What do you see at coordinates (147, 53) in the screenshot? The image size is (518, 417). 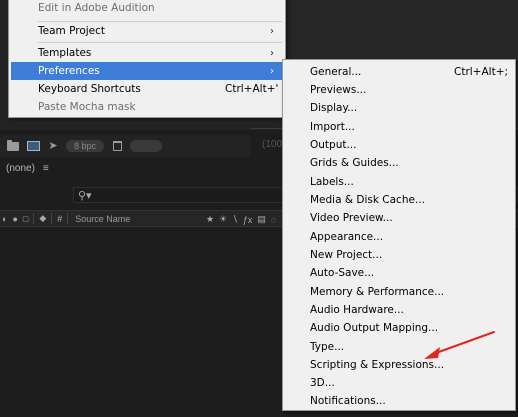 I see `menu-item-templates: Templates ›` at bounding box center [147, 53].